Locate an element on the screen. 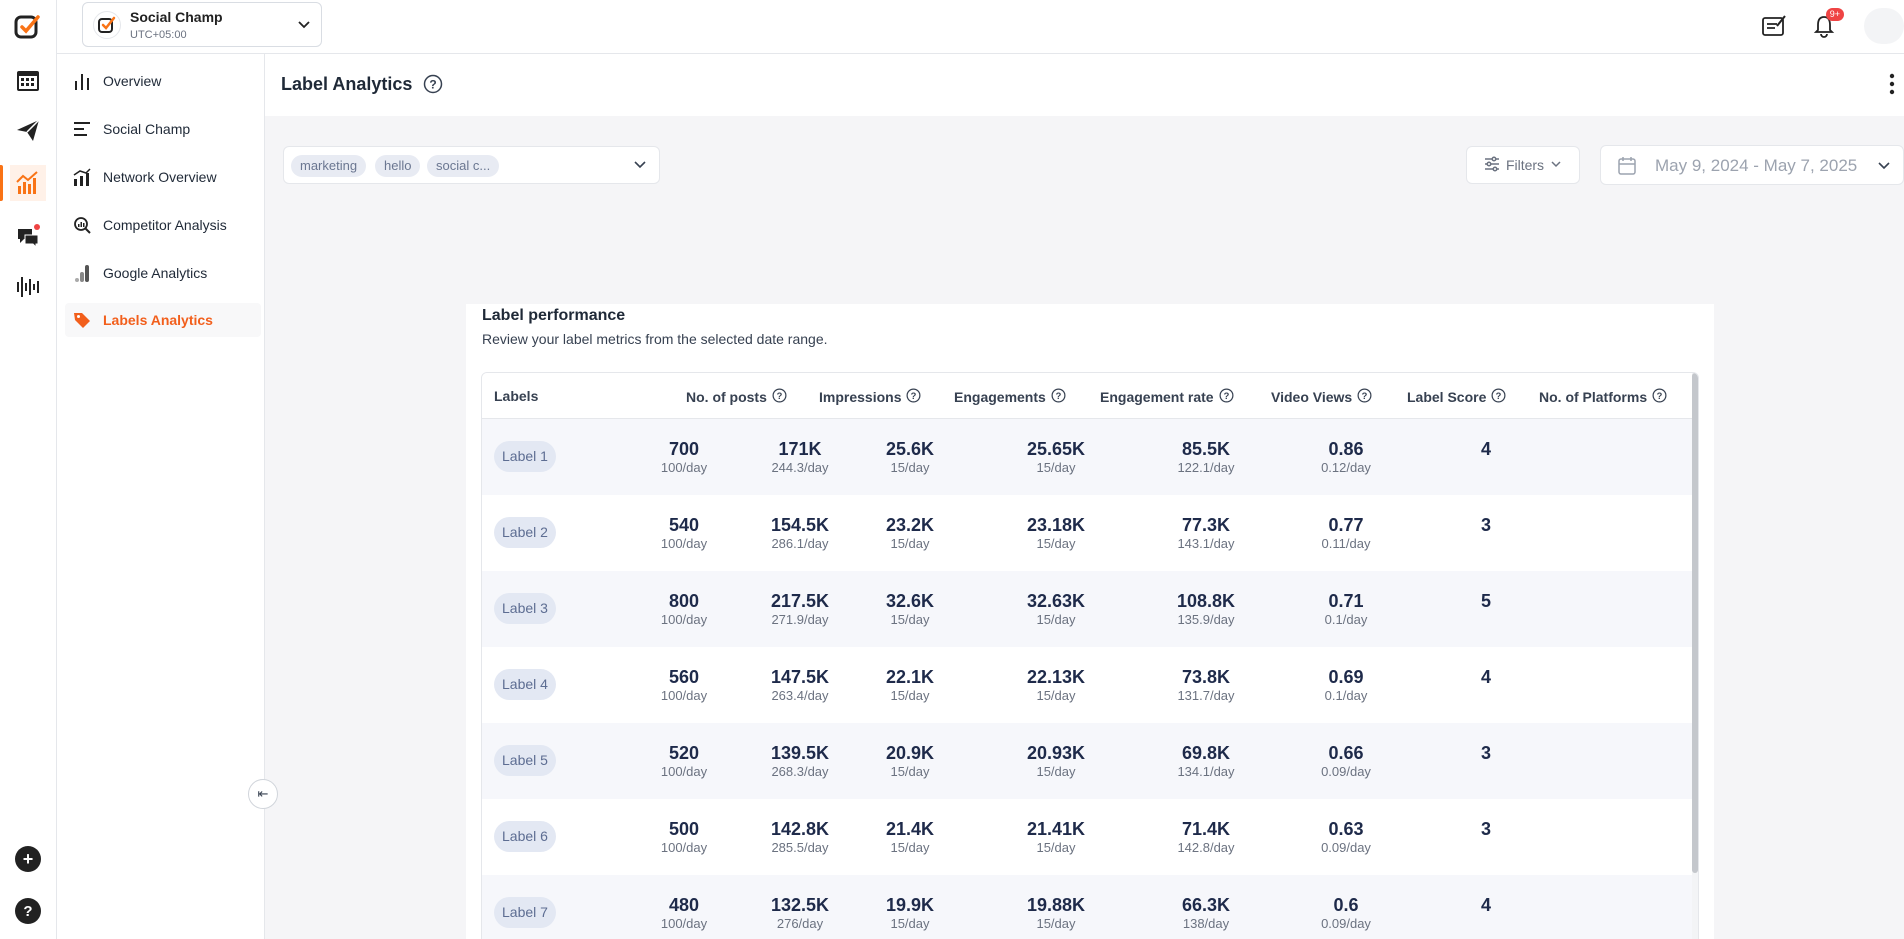  table-scrollbar is located at coordinates (1695, 656).